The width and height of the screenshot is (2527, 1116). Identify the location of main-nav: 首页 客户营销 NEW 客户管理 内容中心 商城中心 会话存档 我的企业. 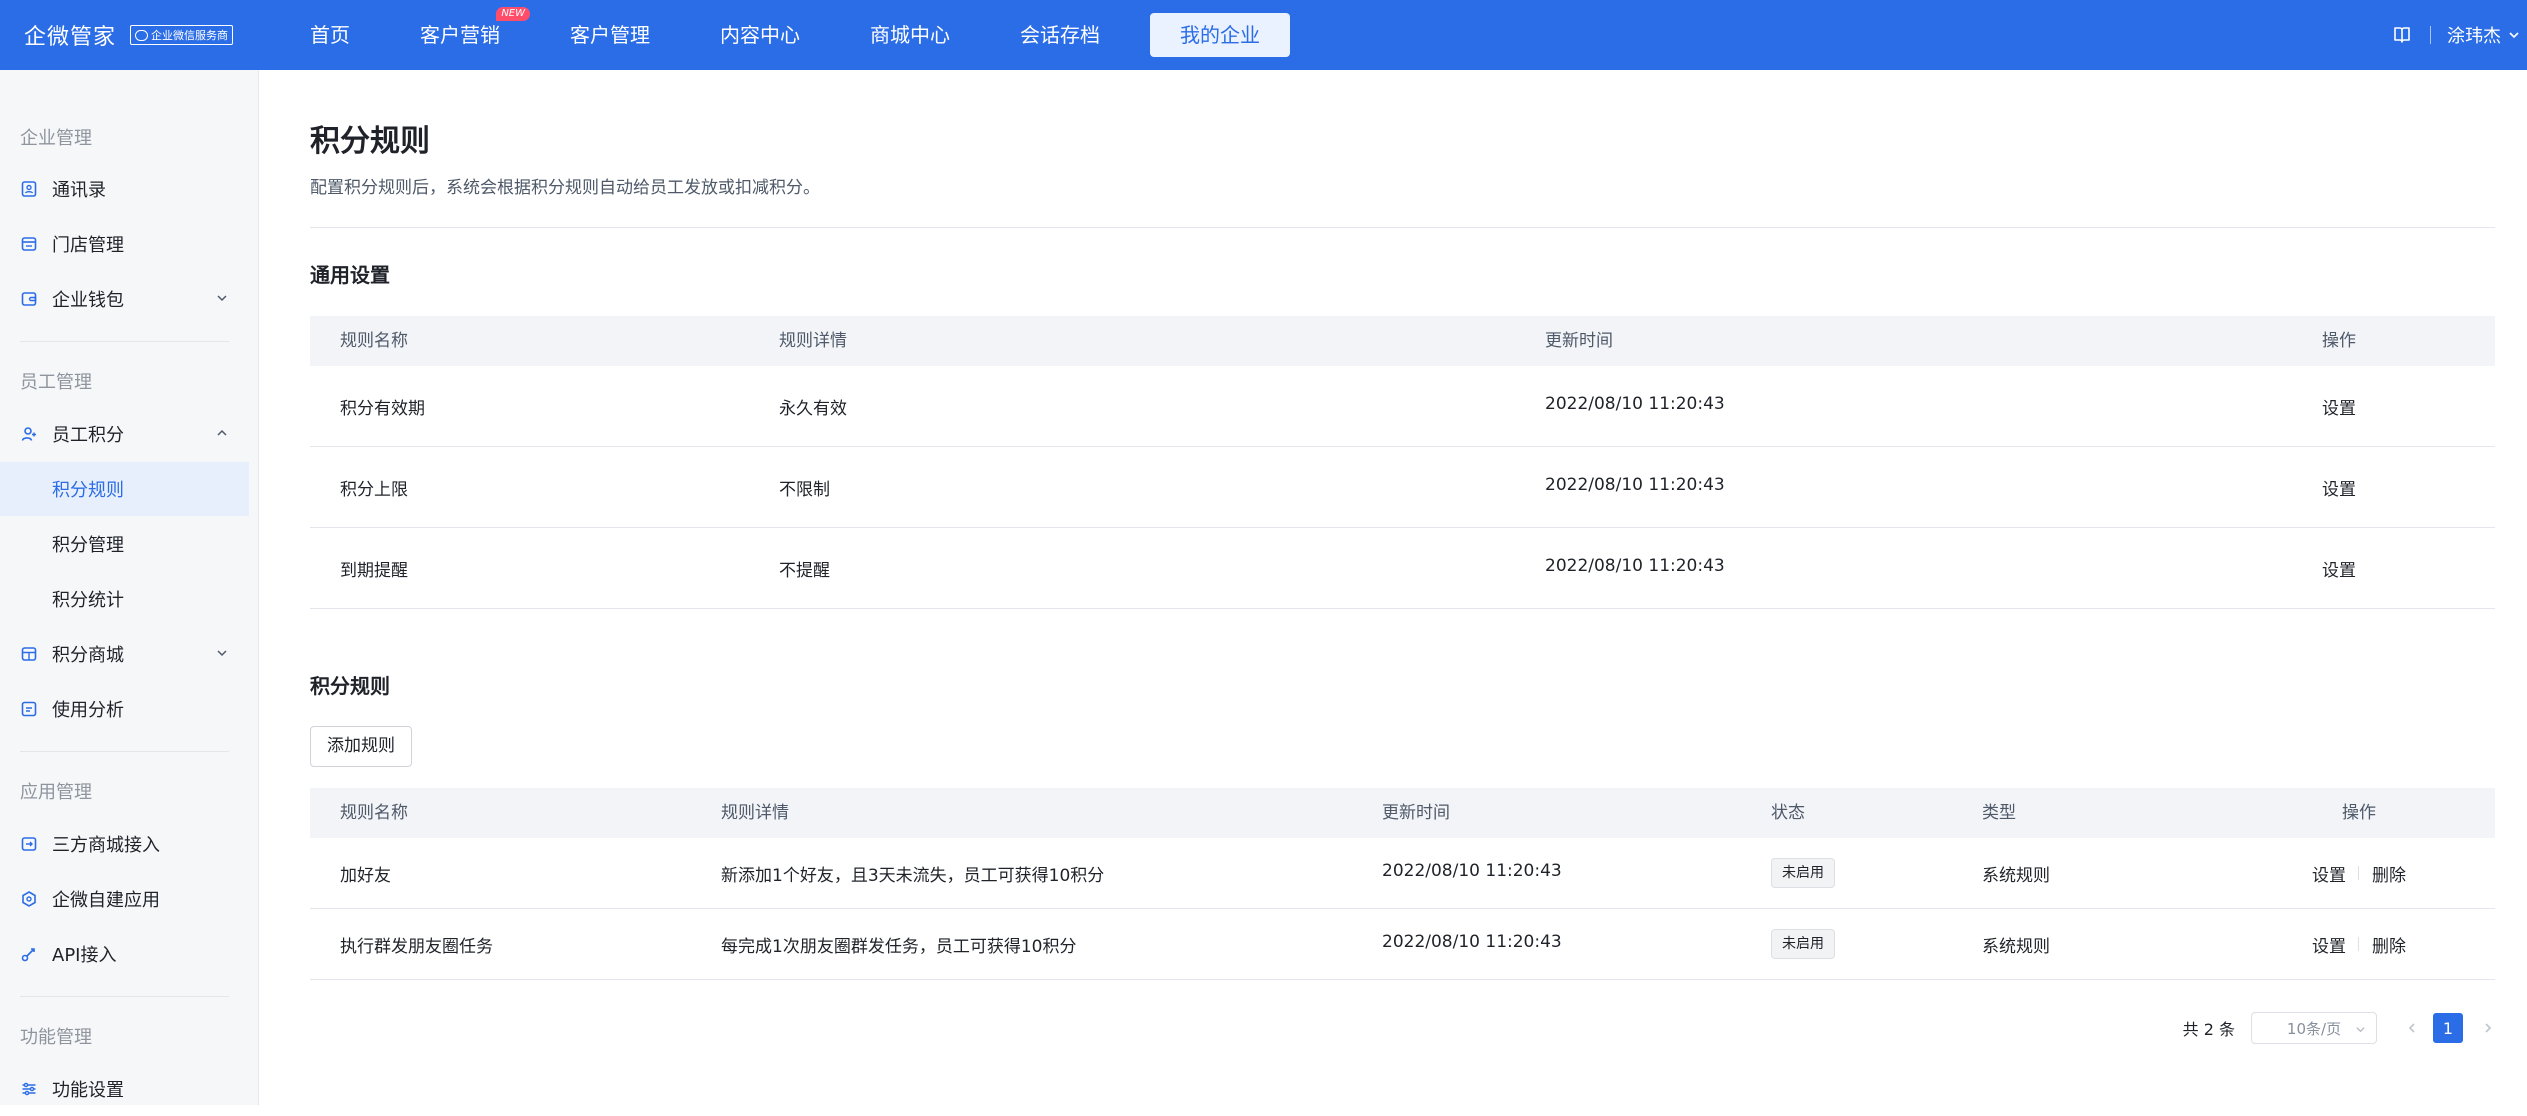
(805, 35).